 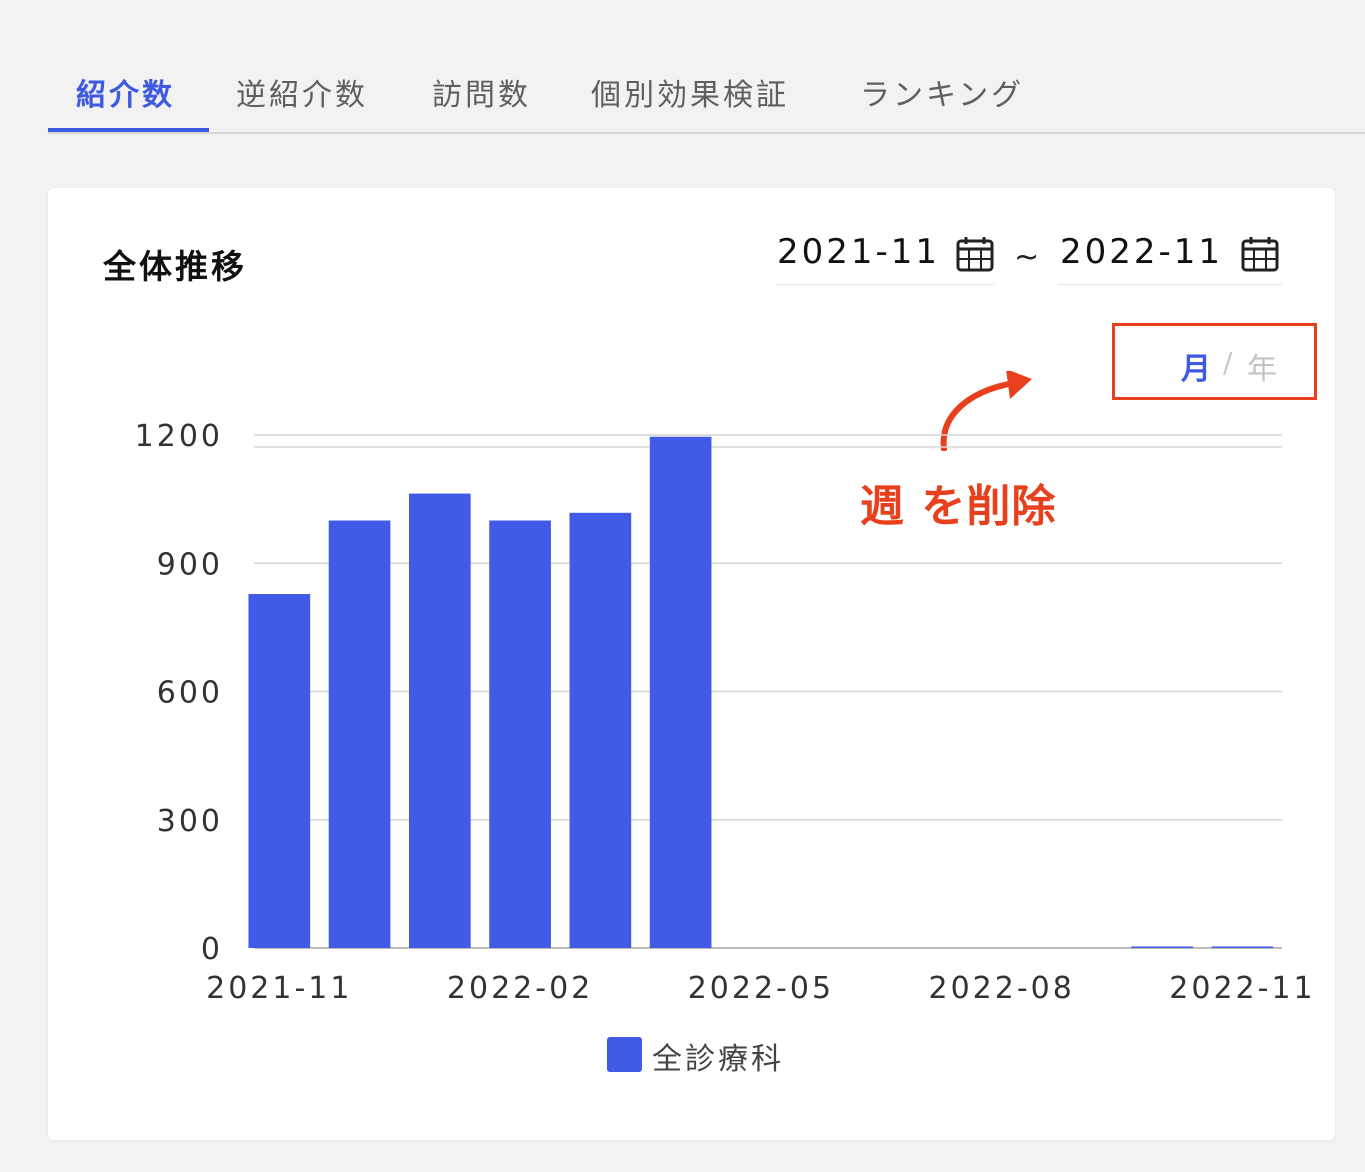 I want to click on active-tab-indicator, so click(x=128, y=130).